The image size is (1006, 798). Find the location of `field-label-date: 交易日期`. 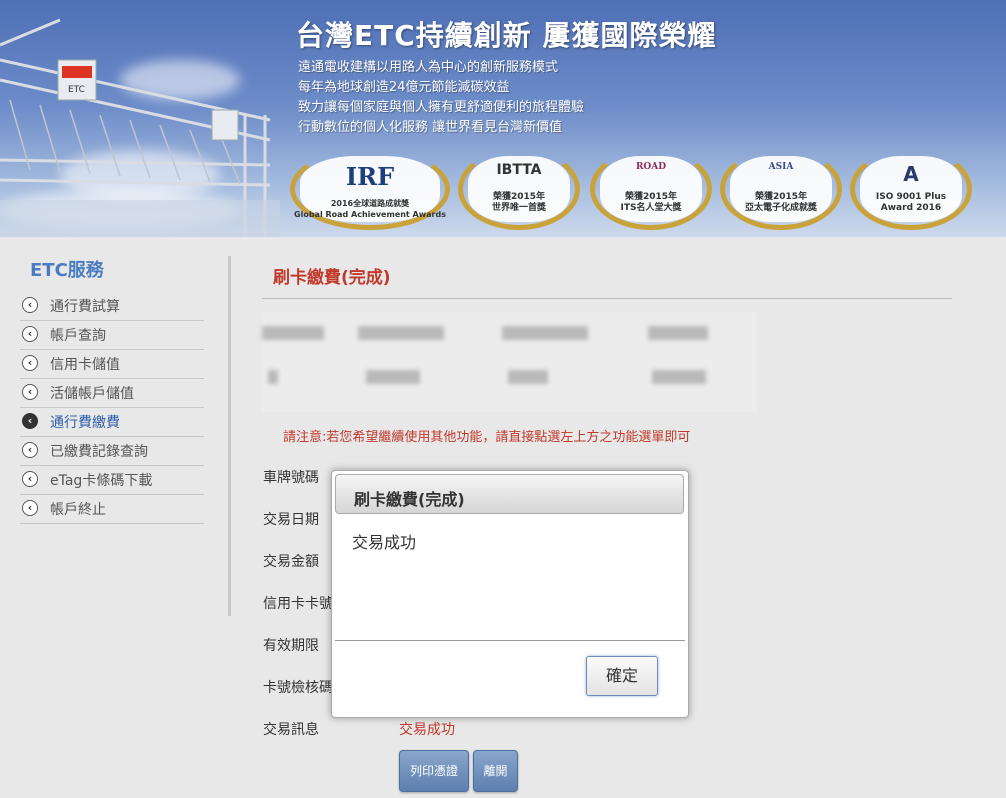

field-label-date: 交易日期 is located at coordinates (291, 520).